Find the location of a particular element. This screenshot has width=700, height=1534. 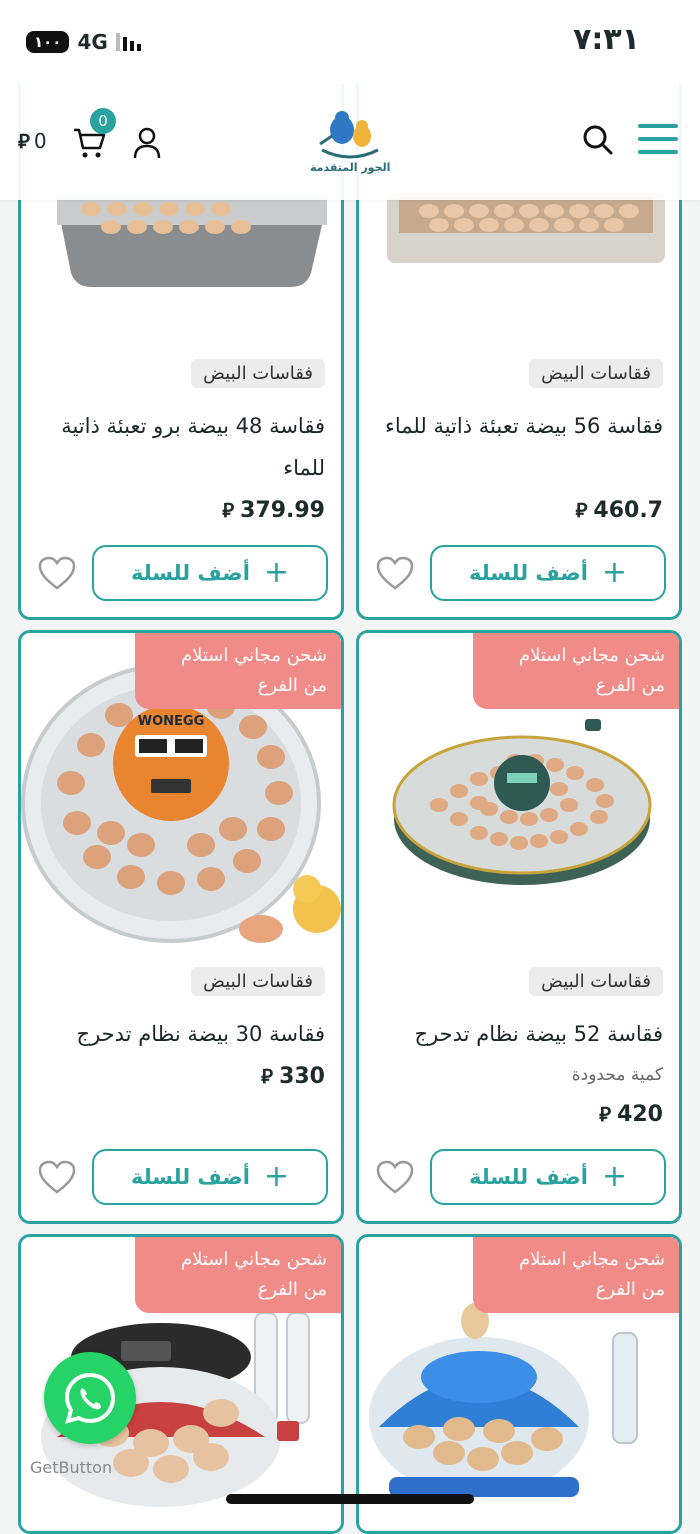

logo-text: الجور المتقدمة is located at coordinates (350, 167).